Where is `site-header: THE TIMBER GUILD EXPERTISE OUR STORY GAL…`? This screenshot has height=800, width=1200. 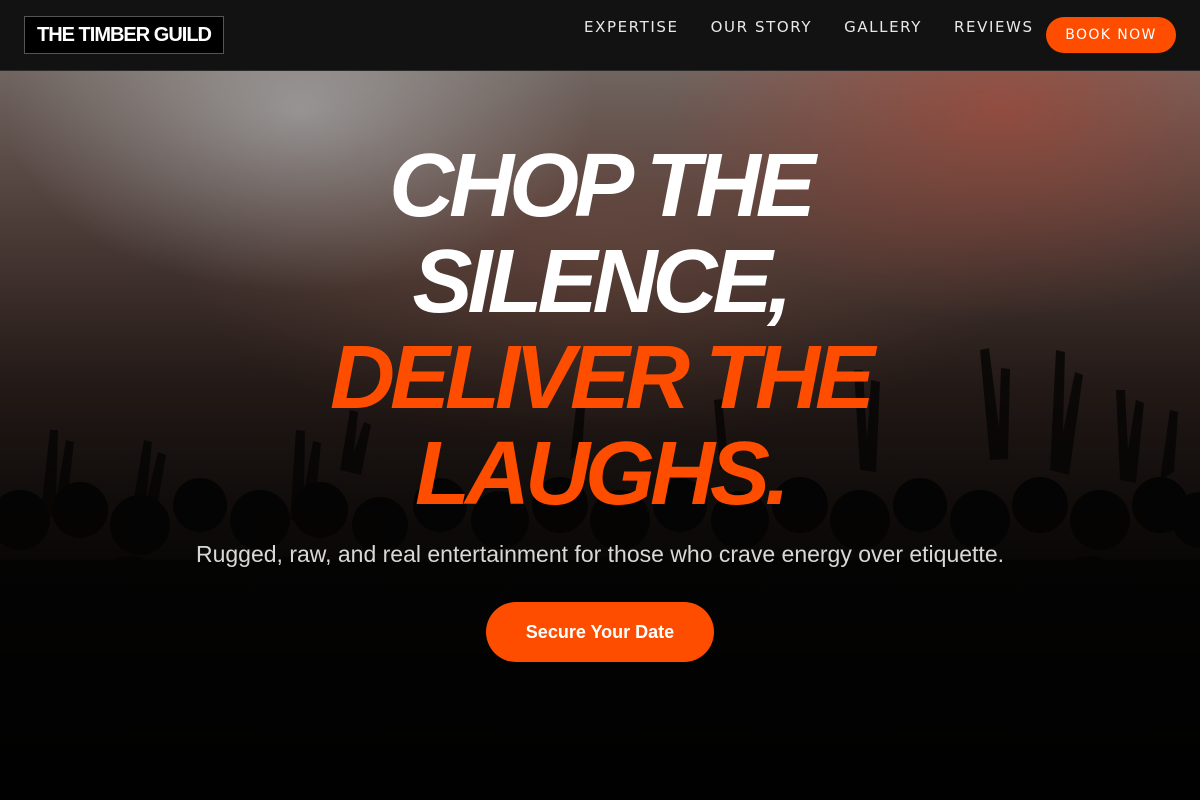 site-header: THE TIMBER GUILD EXPERTISE OUR STORY GAL… is located at coordinates (600, 35).